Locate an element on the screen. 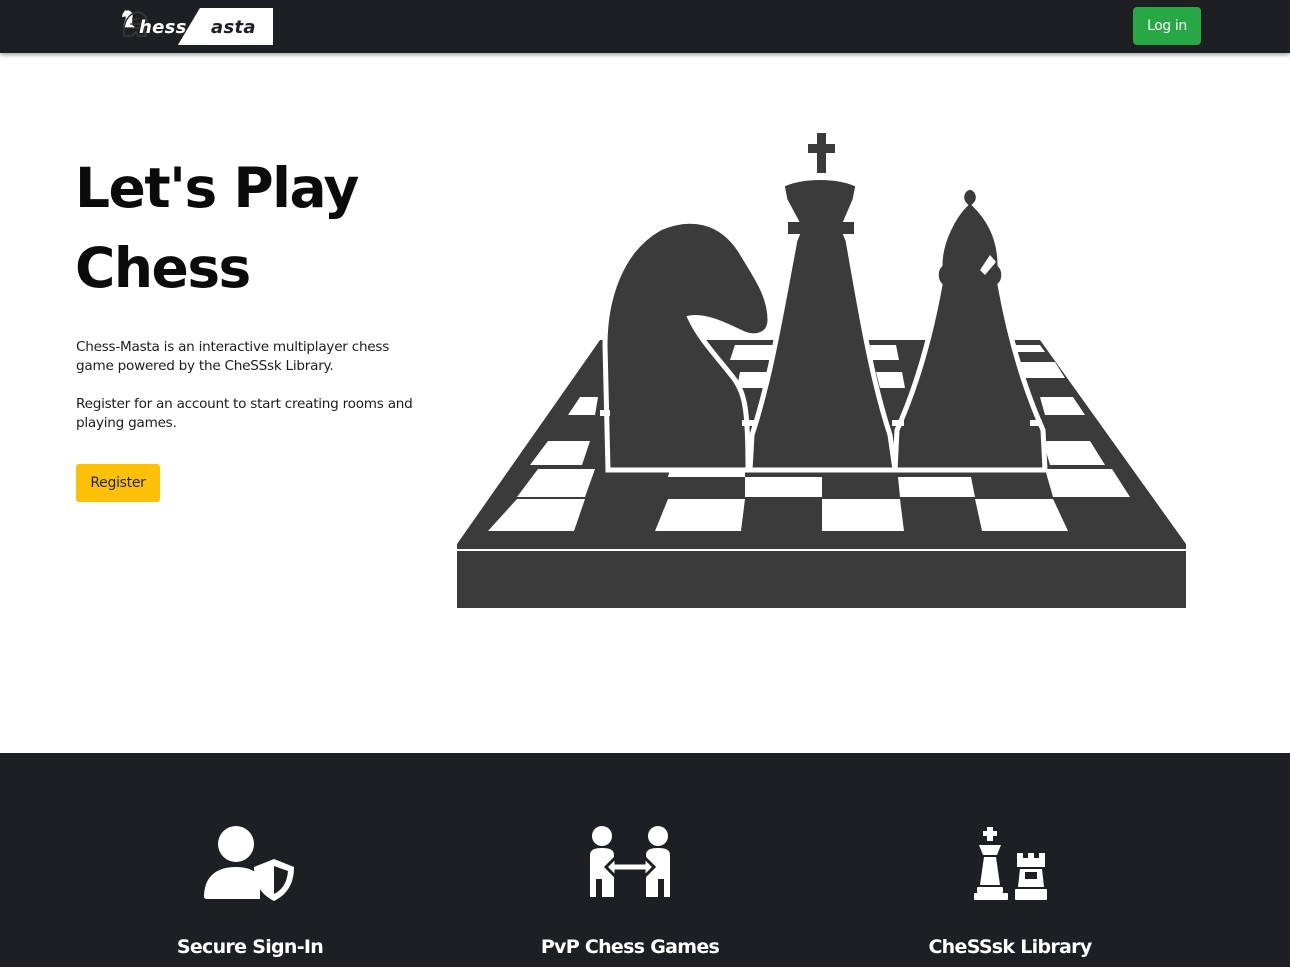 Image resolution: width=1290 pixels, height=967 pixels. feature-pvp-chess-games: PvP Chess Games is located at coordinates (630, 860).